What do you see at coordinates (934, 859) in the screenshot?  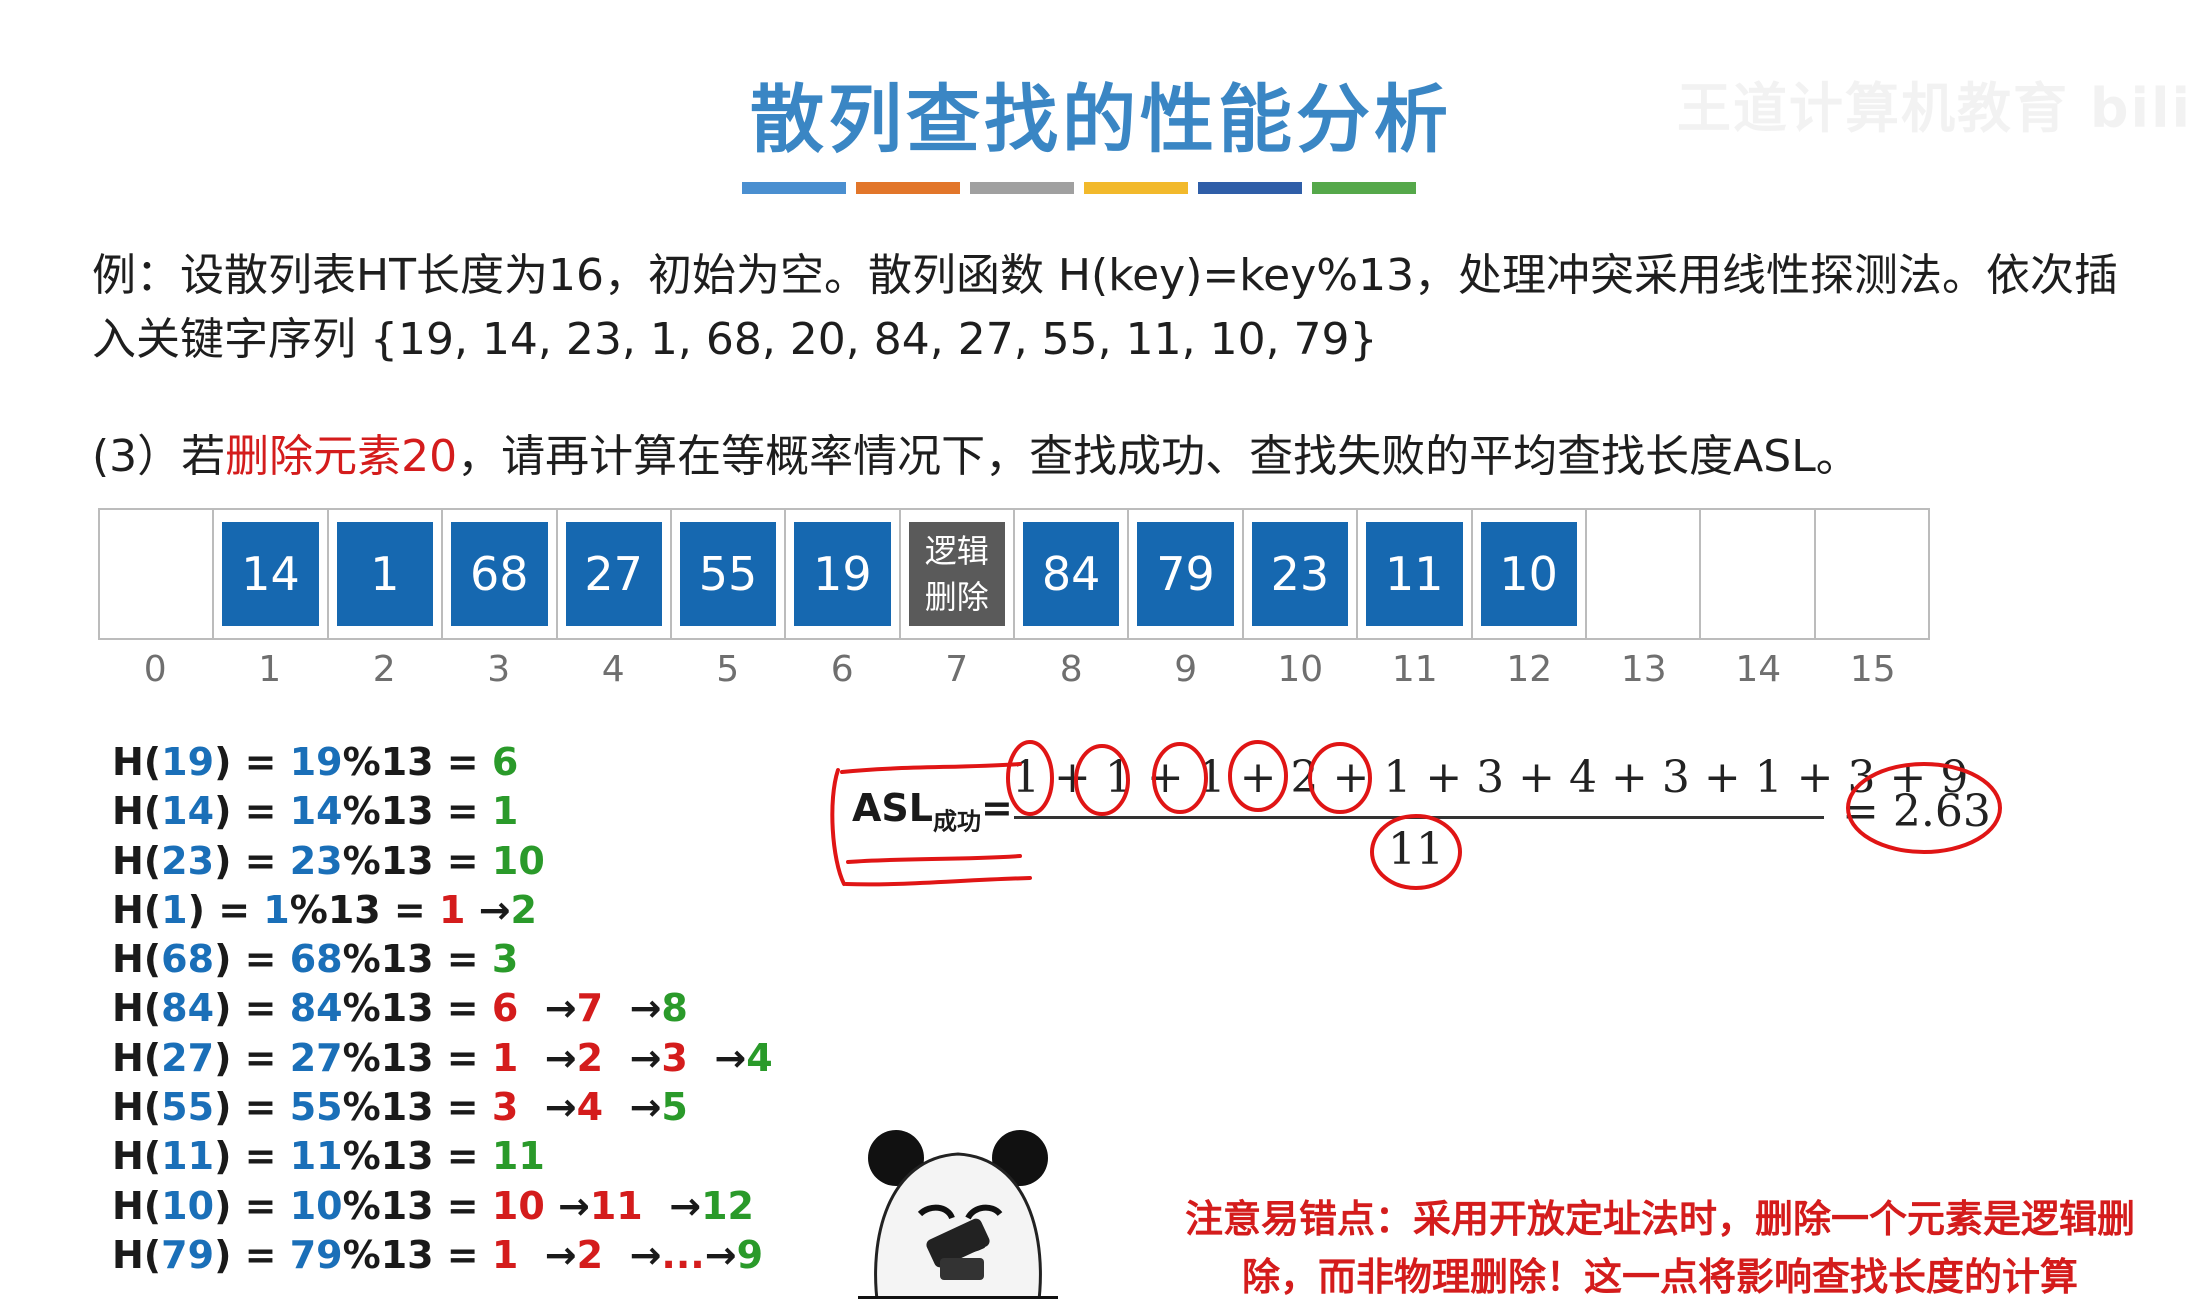 I see `underline-mark` at bounding box center [934, 859].